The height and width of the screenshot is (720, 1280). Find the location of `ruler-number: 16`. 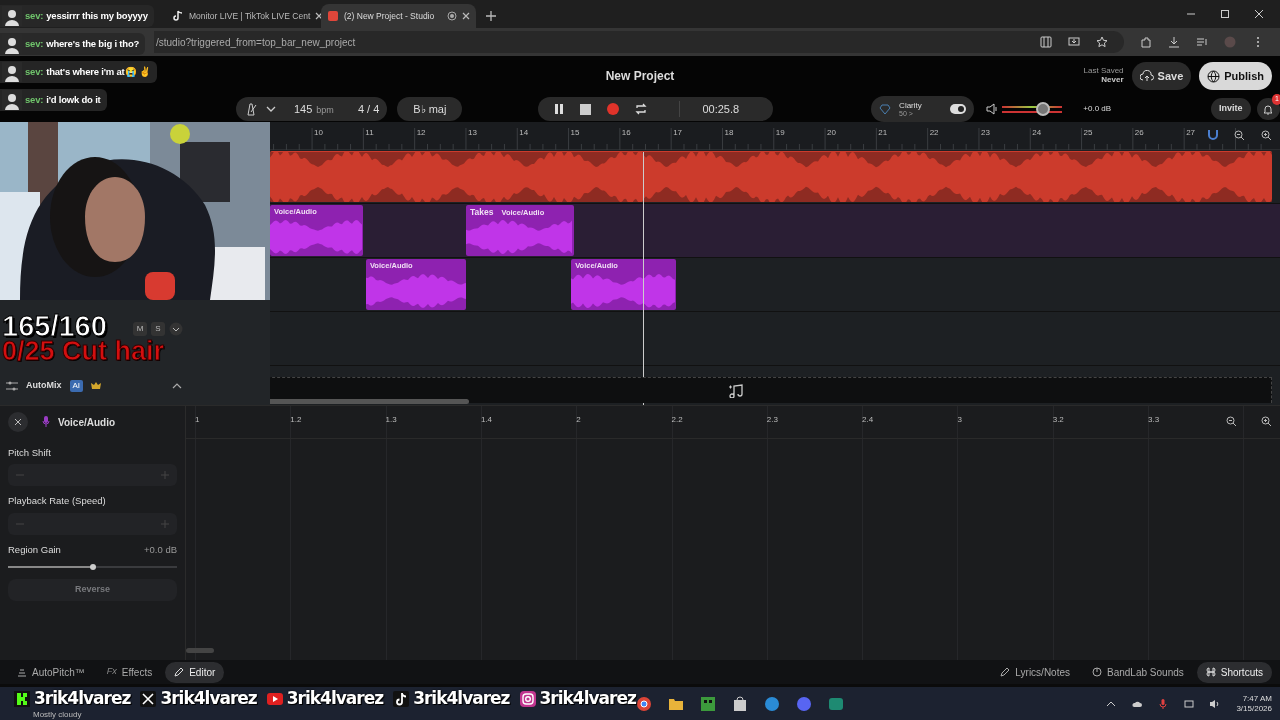

ruler-number: 16 is located at coordinates (626, 133).